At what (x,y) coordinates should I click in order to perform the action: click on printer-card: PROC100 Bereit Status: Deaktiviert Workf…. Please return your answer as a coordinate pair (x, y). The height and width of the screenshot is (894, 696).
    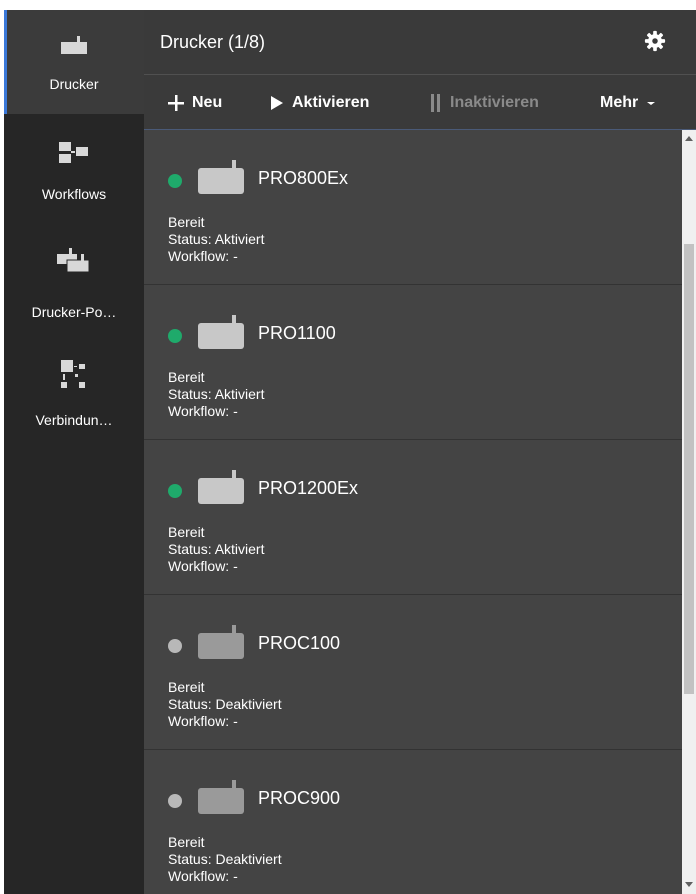
    Looking at the image, I should click on (413, 672).